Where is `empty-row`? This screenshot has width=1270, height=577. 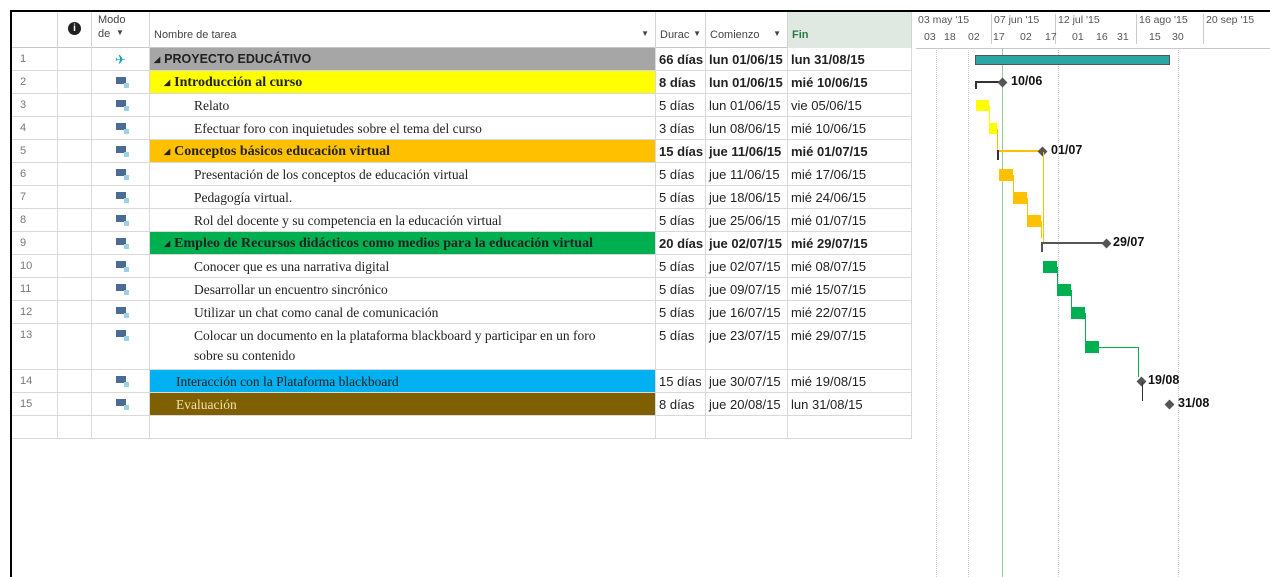 empty-row is located at coordinates (462, 427).